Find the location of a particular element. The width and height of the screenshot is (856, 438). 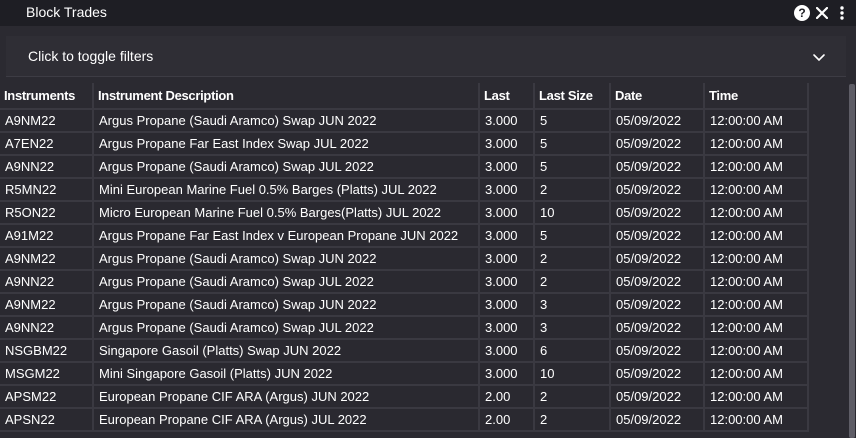

cell-description: Singapore Gasoil (Platts) Swap JUN 2022 is located at coordinates (287, 351).